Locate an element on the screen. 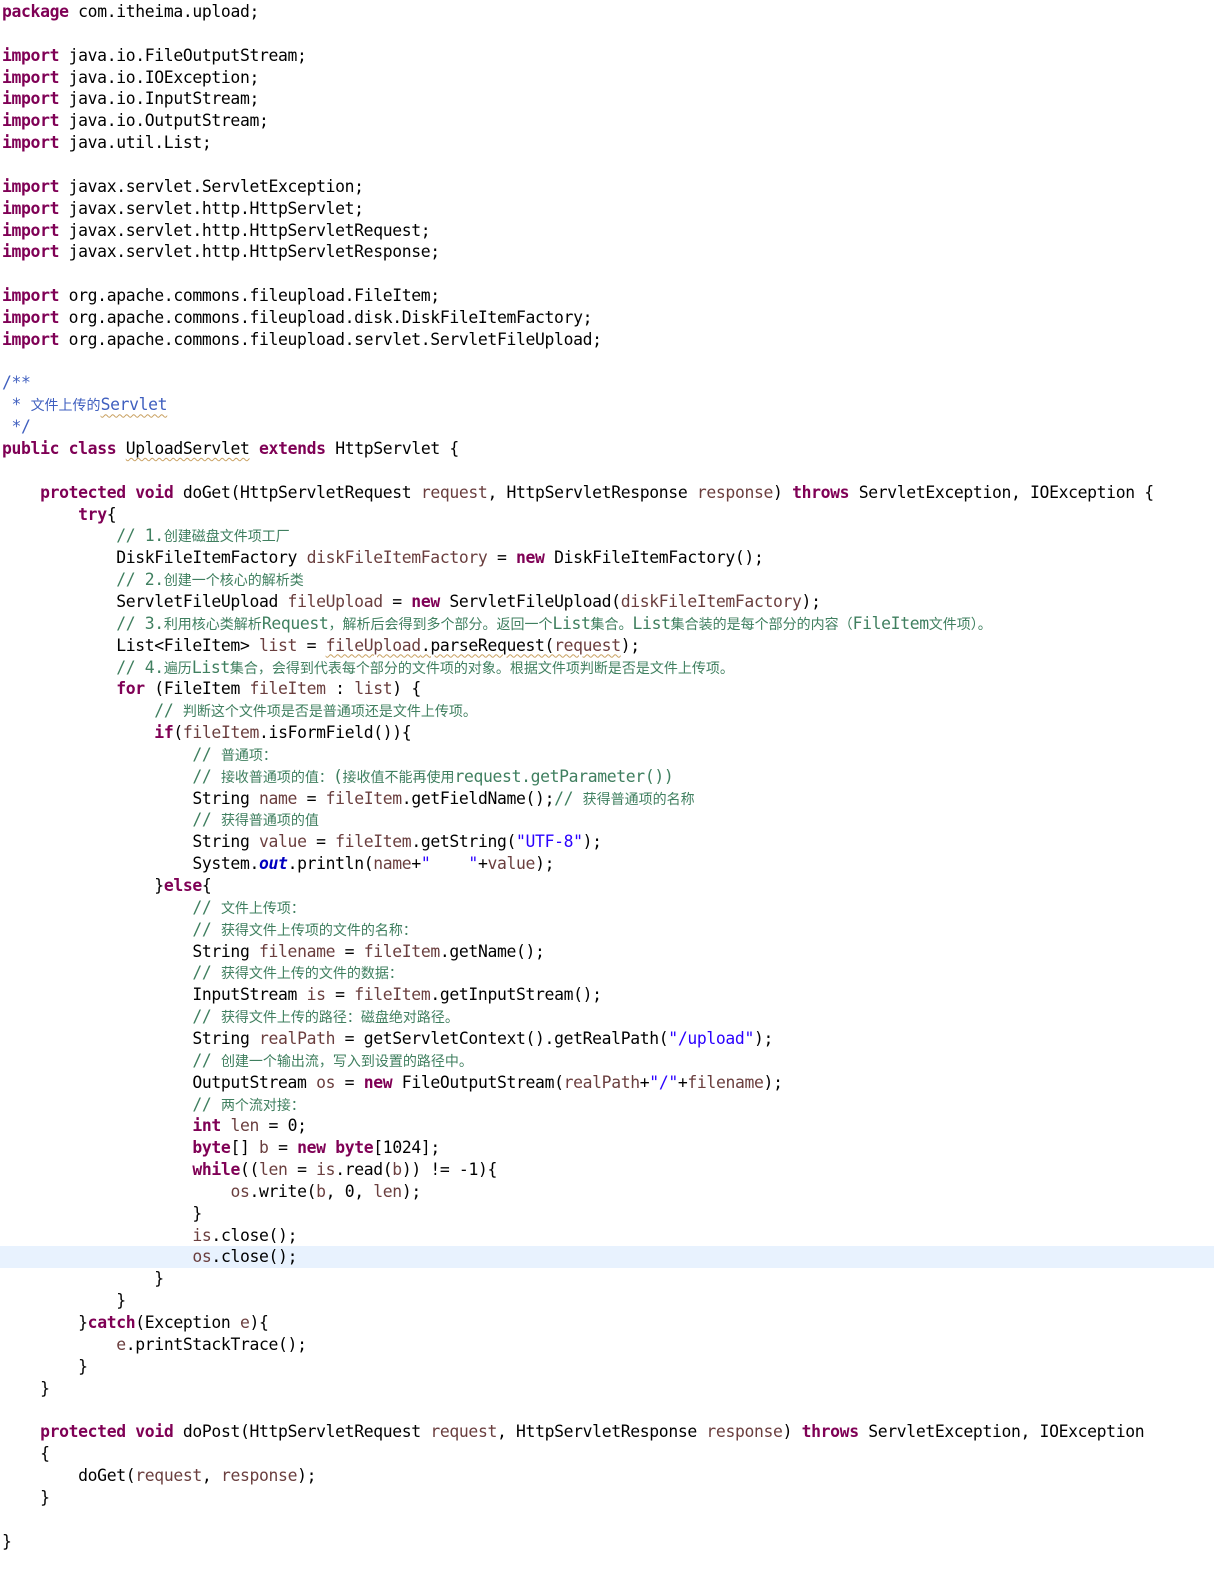 This screenshot has width=1214, height=1583. code-line: }catch(Exception e){ is located at coordinates (607, 1323).